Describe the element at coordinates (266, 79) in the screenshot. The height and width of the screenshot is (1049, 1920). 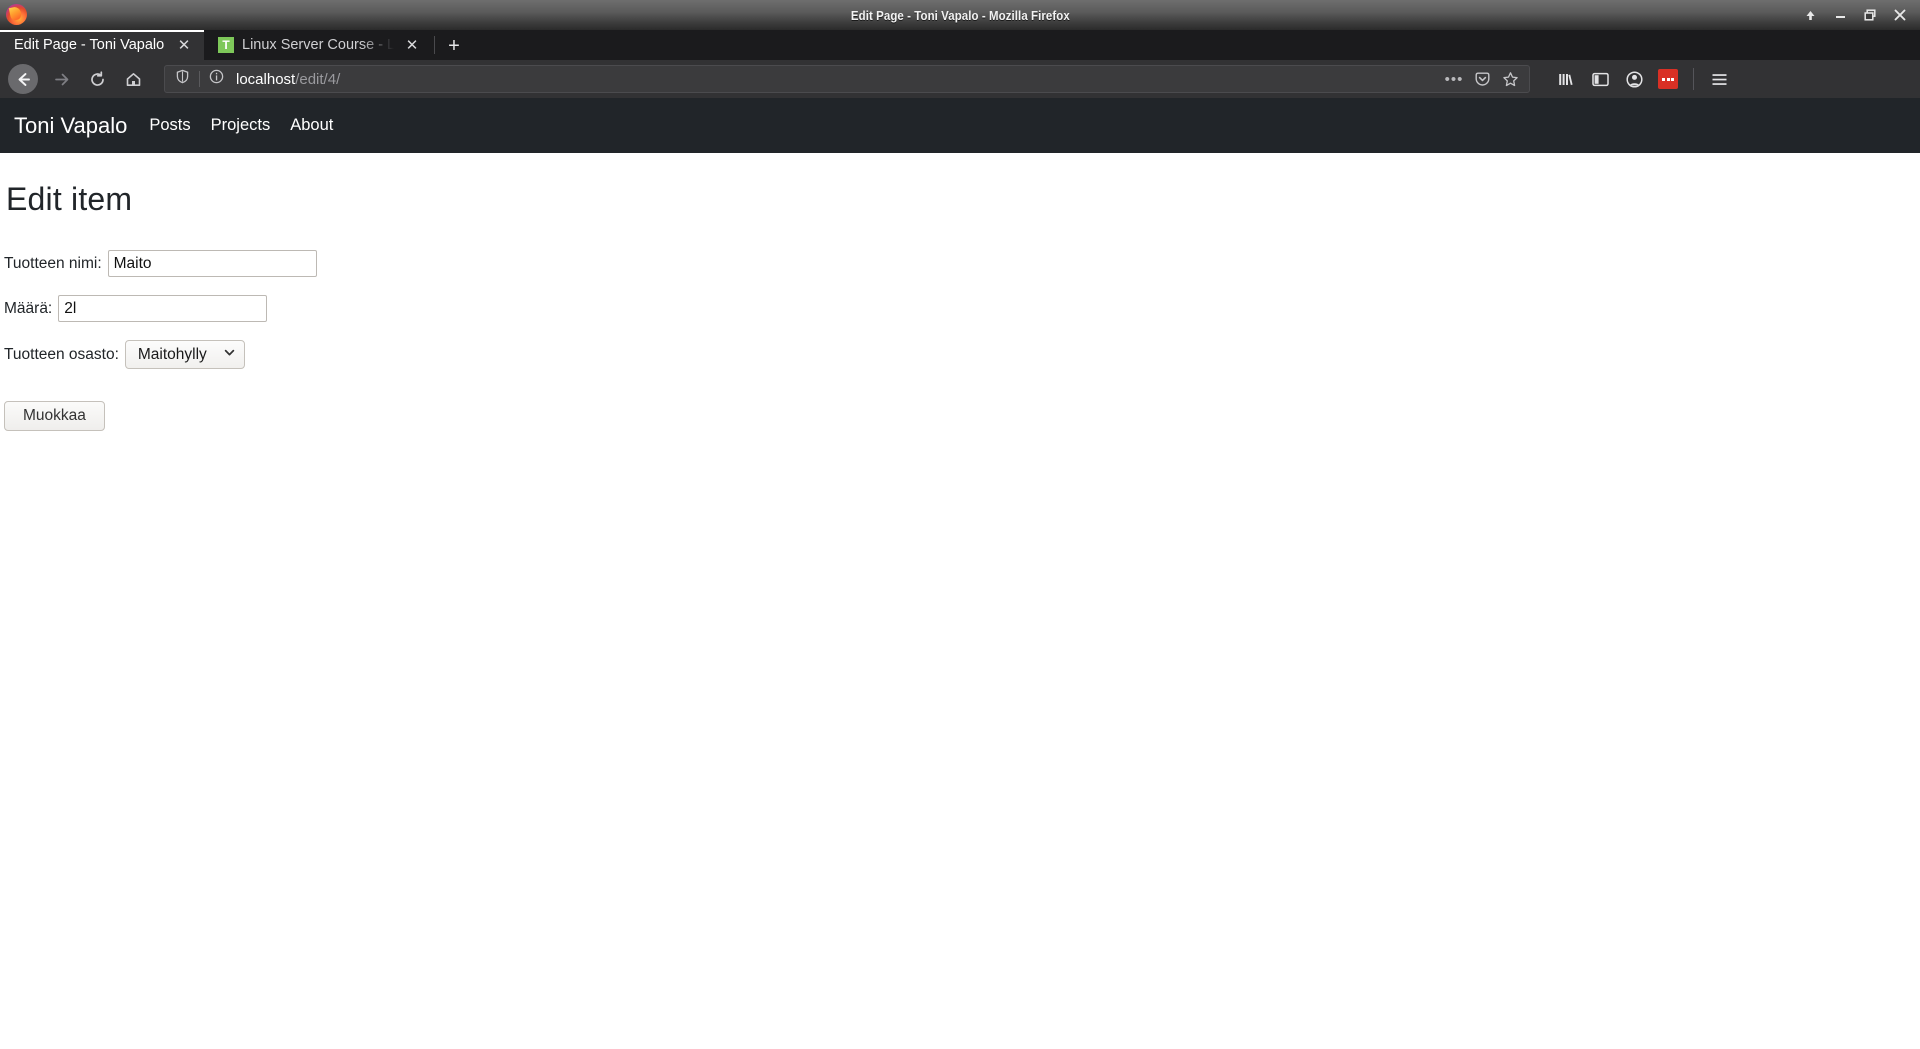
I see `url-host: localhost` at that location.